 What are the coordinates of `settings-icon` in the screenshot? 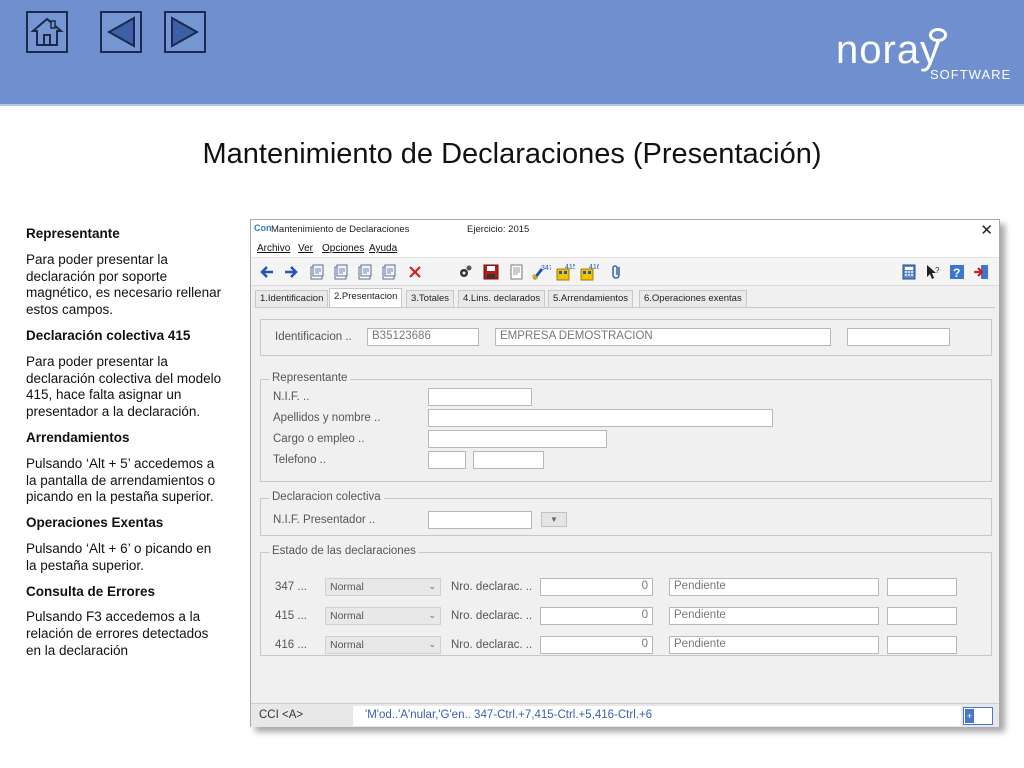 It's located at (466, 271).